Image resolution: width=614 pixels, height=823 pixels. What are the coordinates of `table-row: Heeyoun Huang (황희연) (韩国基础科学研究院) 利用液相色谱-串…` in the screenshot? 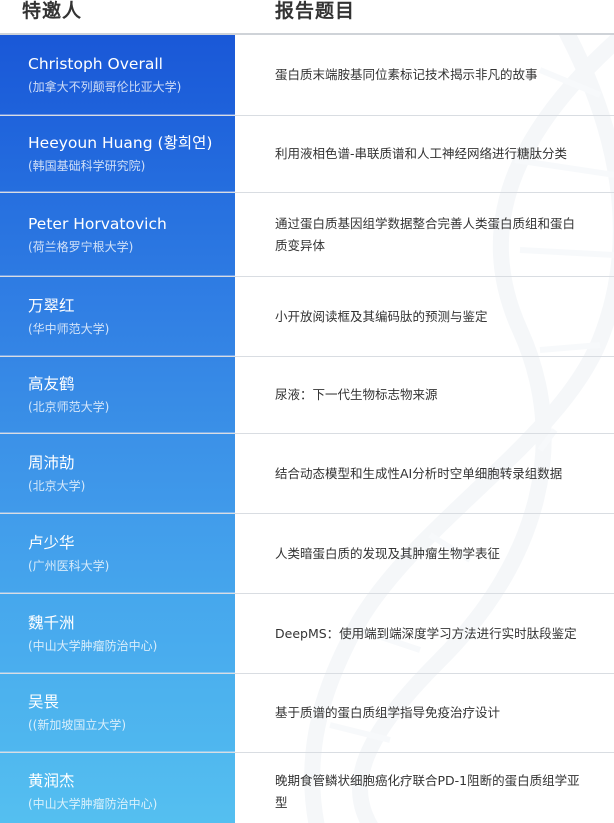 It's located at (307, 154).